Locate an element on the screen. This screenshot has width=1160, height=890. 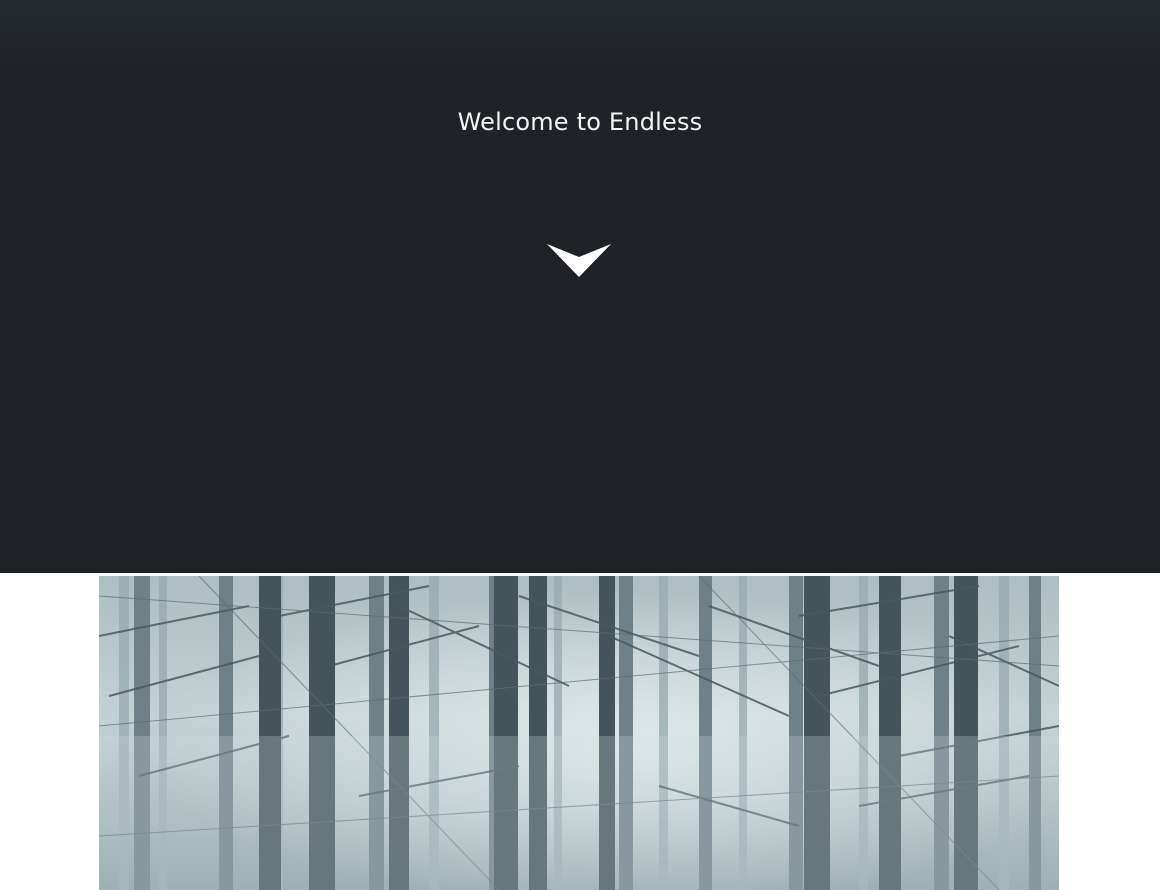
chevron-down-icon is located at coordinates (579, 260).